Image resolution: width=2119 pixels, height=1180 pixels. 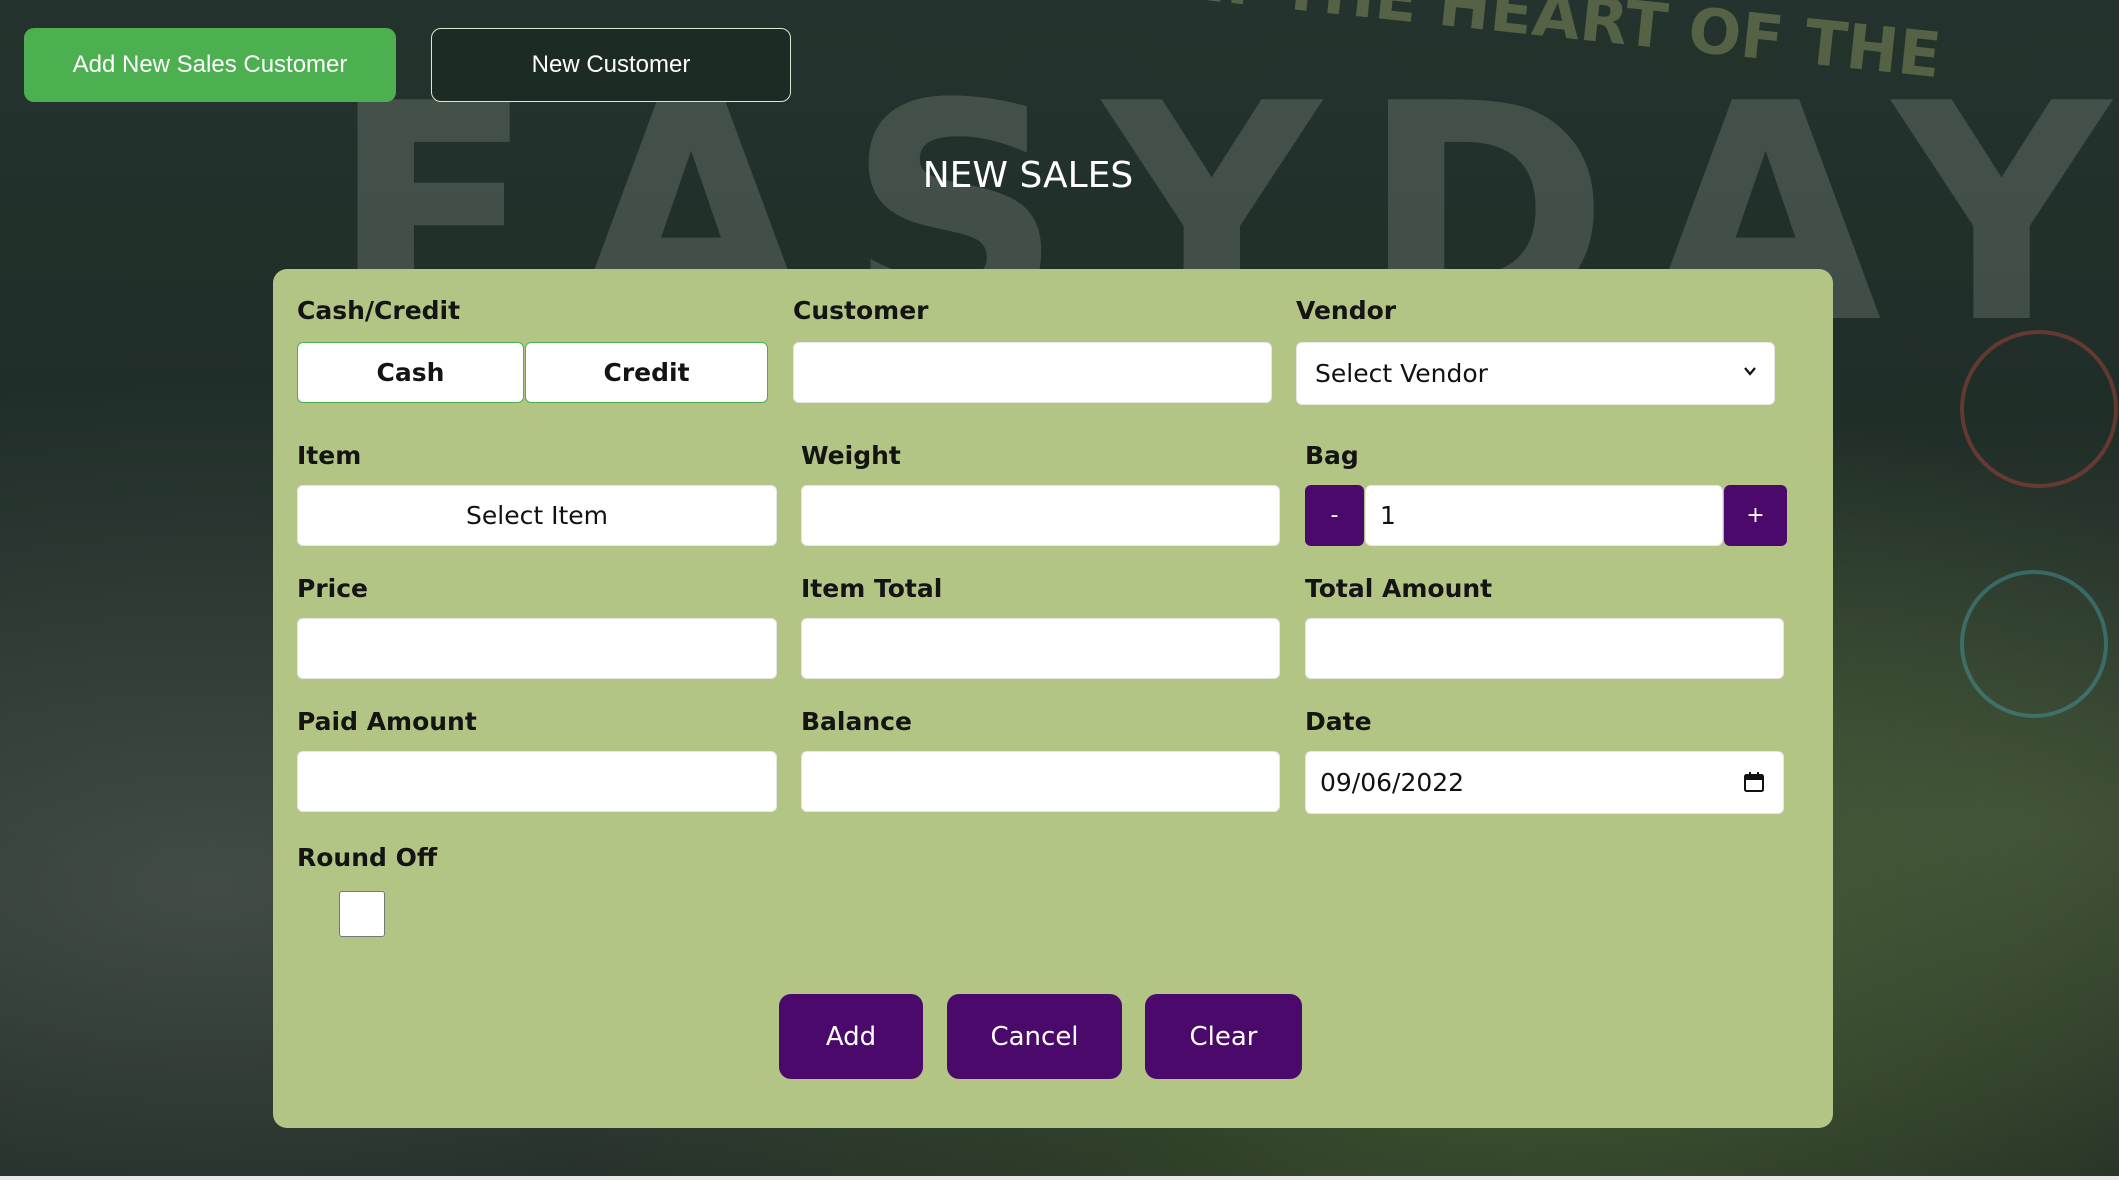 I want to click on date-value: 09/06/2022, so click(x=1392, y=782).